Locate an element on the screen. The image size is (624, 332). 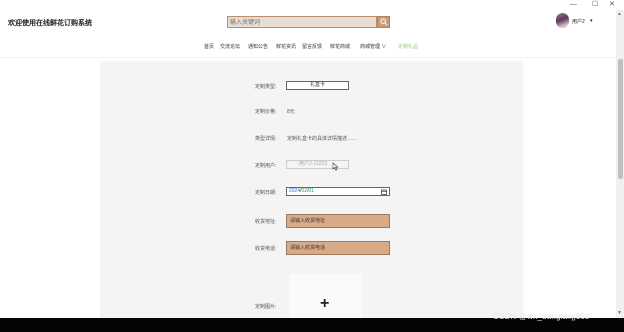
nav-item-forum: 交流论坛 is located at coordinates (230, 46).